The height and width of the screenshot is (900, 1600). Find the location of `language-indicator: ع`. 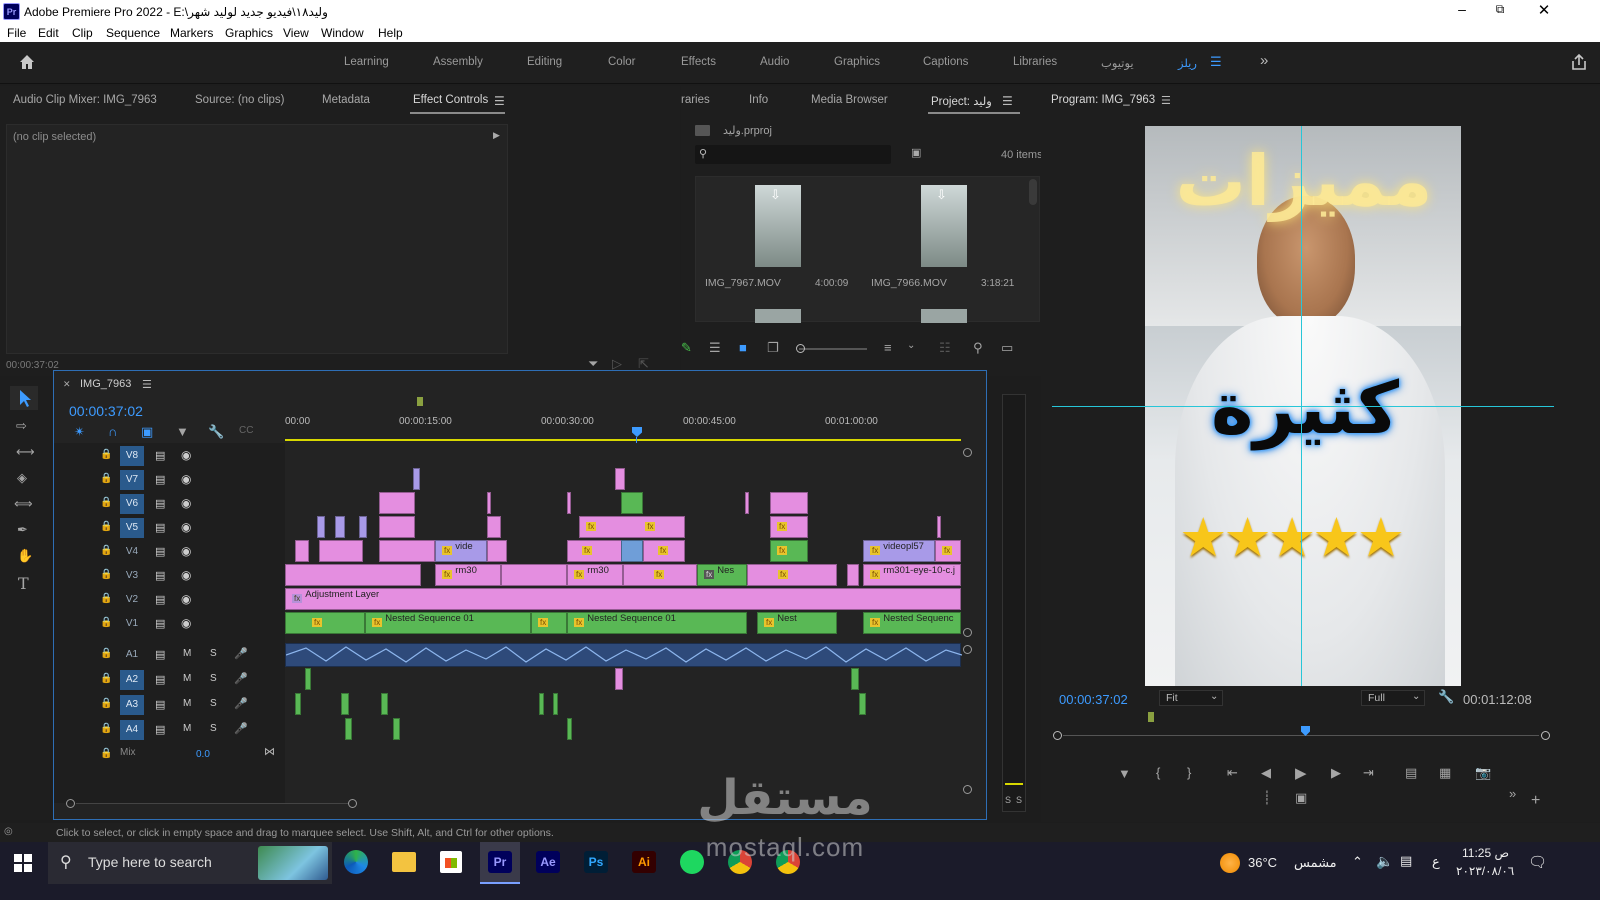

language-indicator: ع is located at coordinates (1436, 862).